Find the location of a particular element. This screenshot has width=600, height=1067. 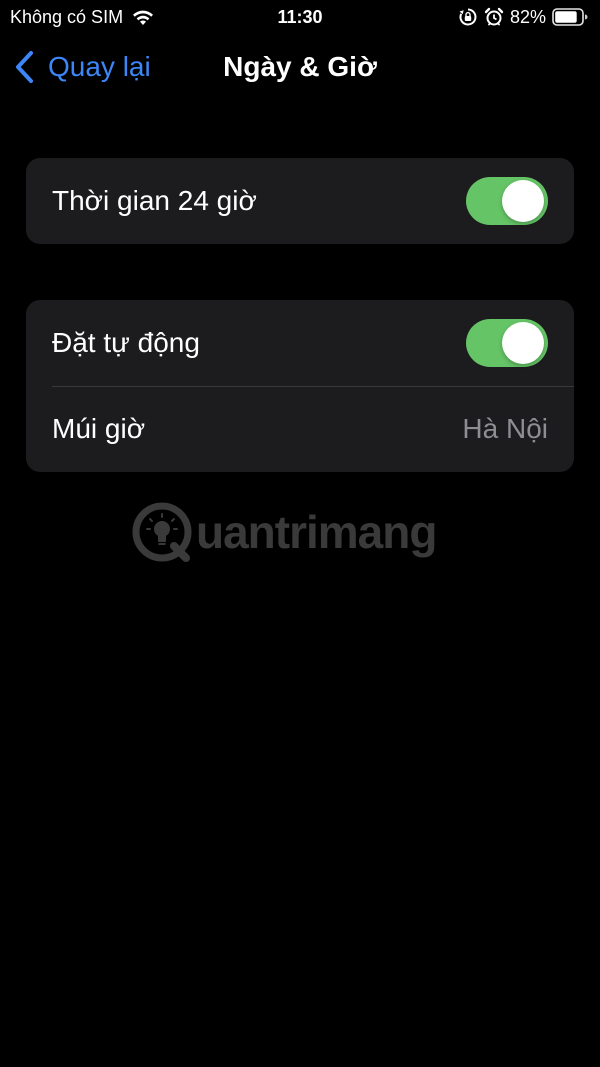

toggle-24-hour-time is located at coordinates (507, 201).